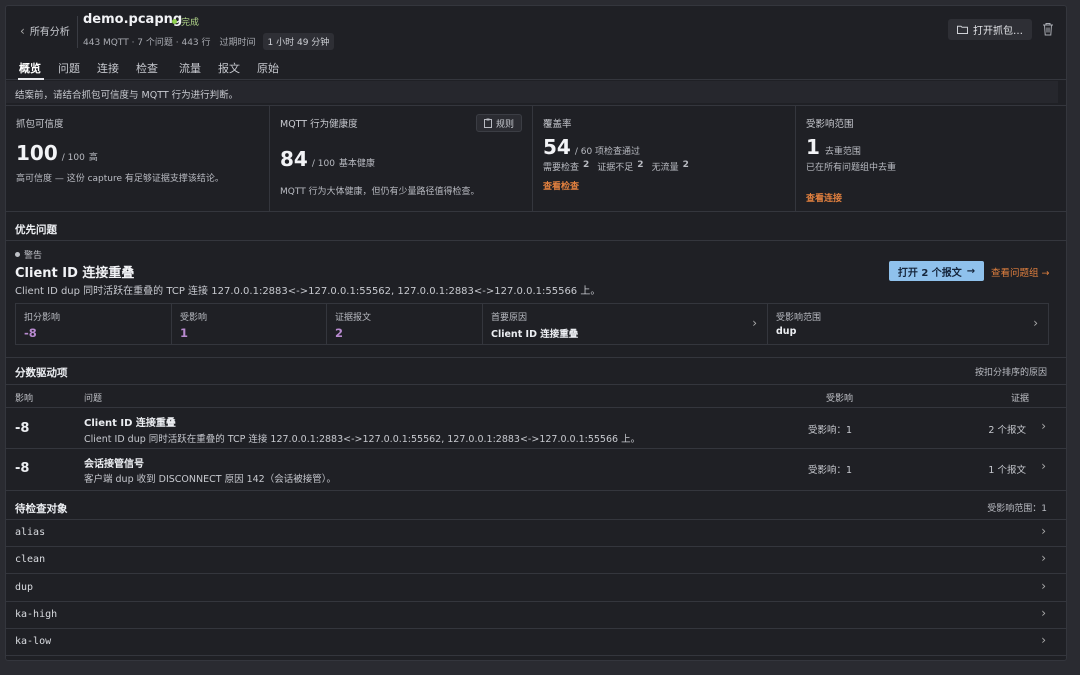 This screenshot has height=675, width=1080. Describe the element at coordinates (268, 68) in the screenshot. I see `tab-raw: 原始` at that location.